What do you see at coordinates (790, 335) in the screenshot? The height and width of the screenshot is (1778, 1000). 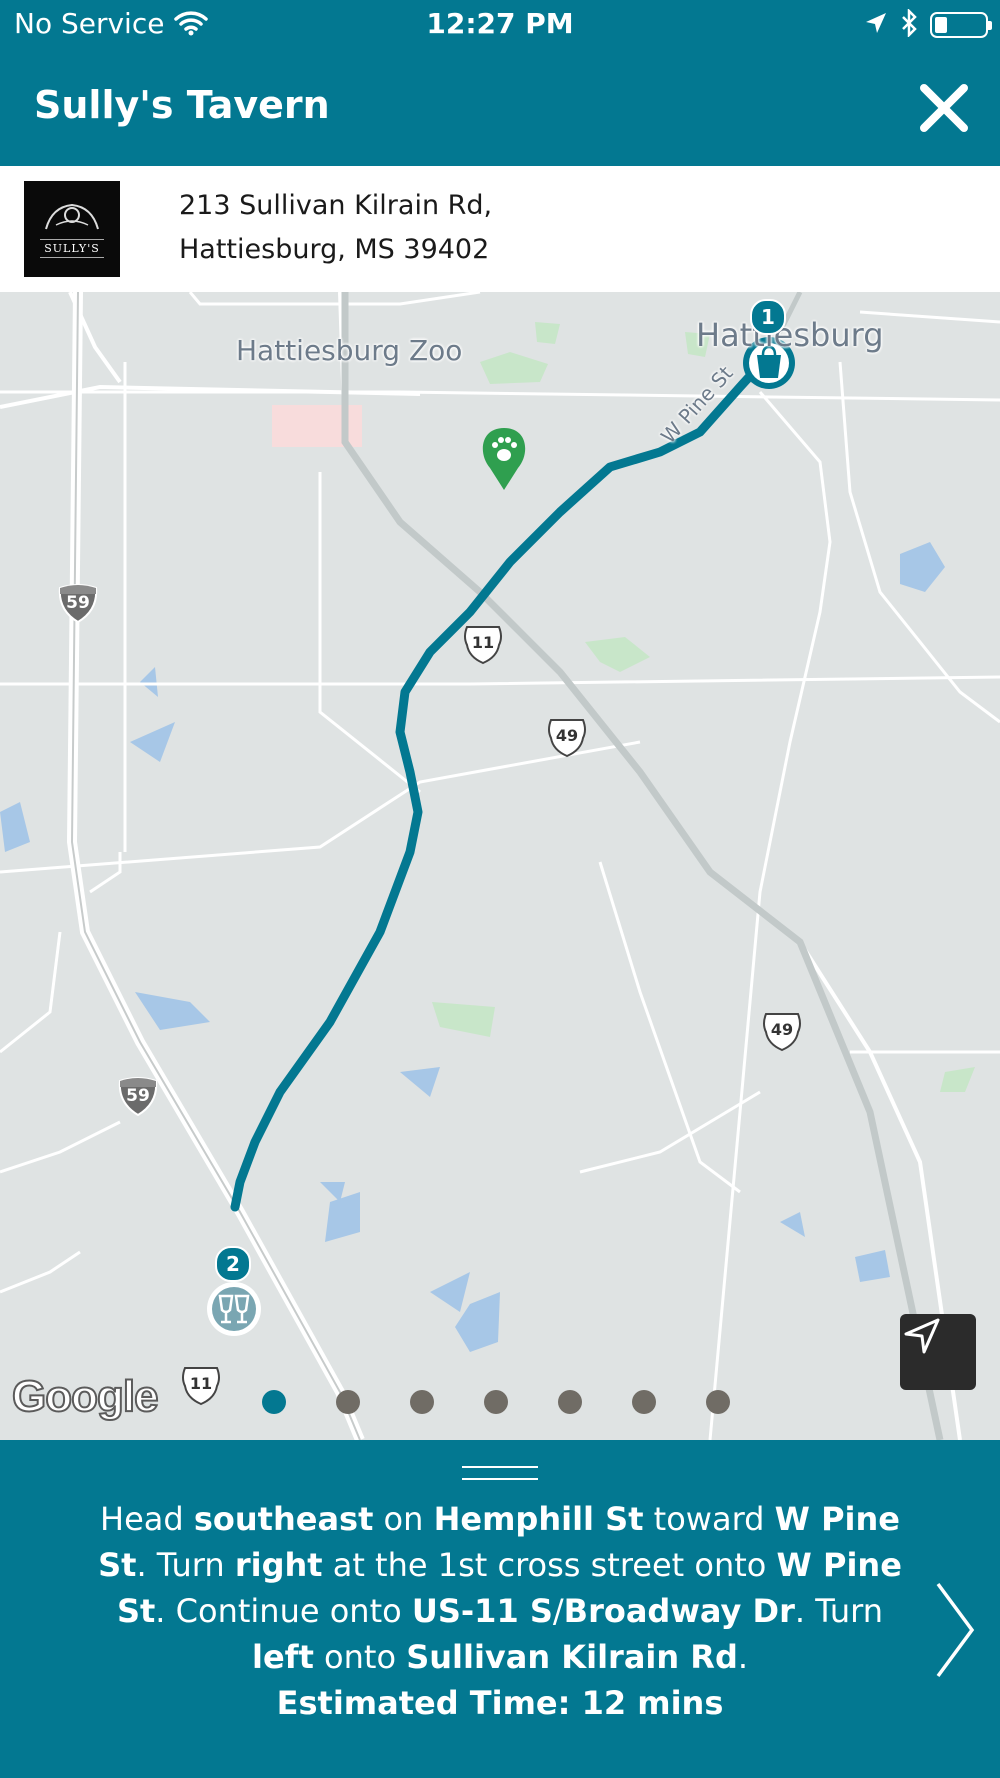 I see `city-label: Hattiesburg` at bounding box center [790, 335].